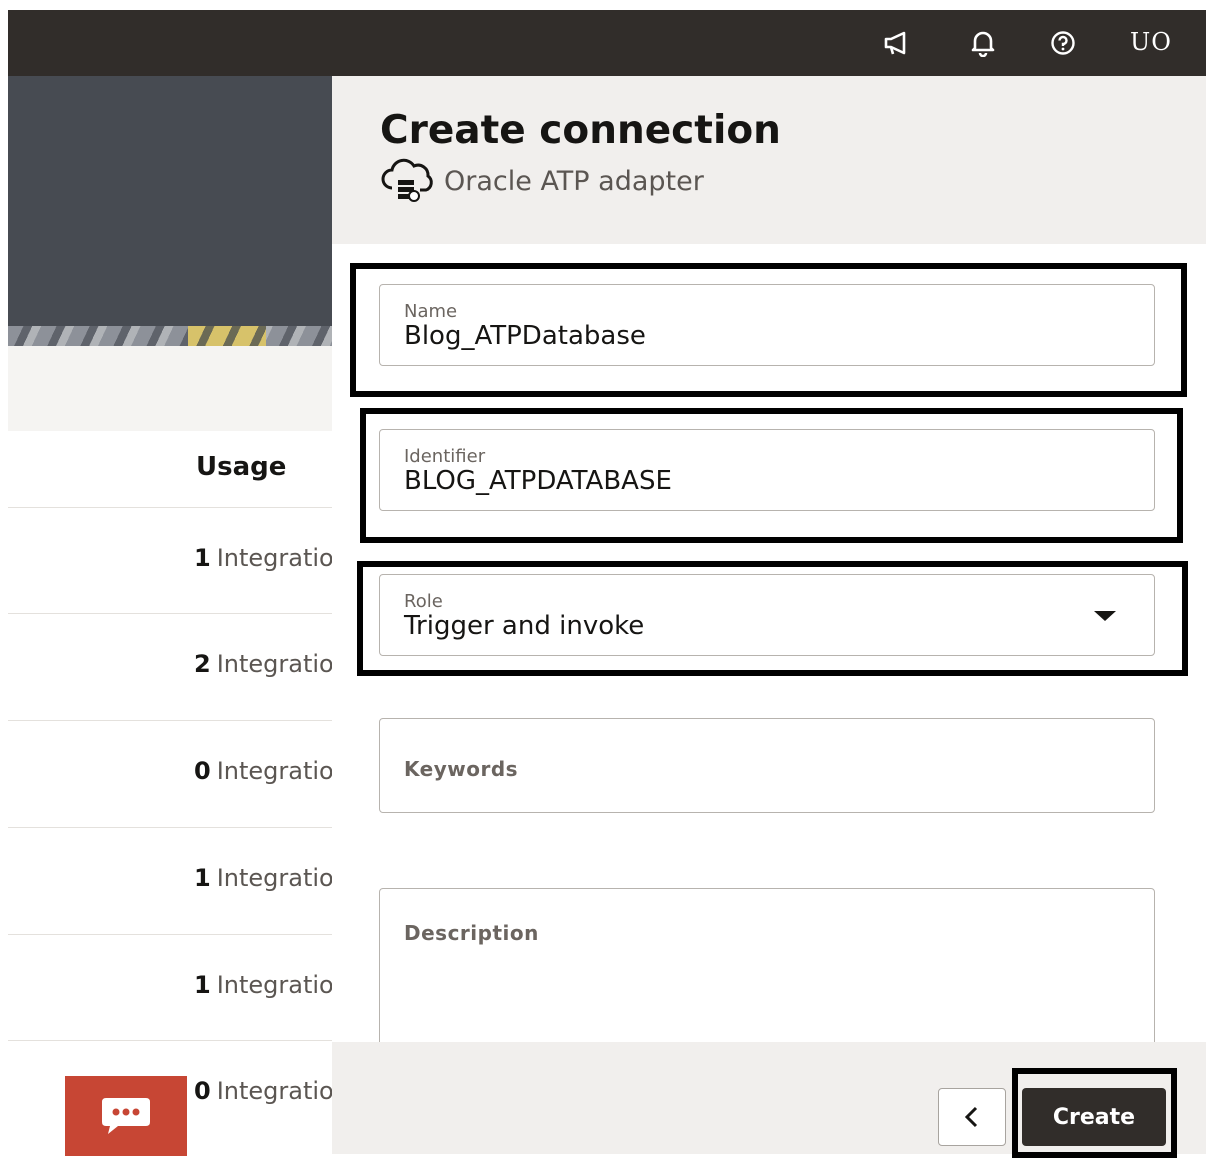 The height and width of the screenshot is (1158, 1206). I want to click on chat-bubble-icon, so click(126, 1116).